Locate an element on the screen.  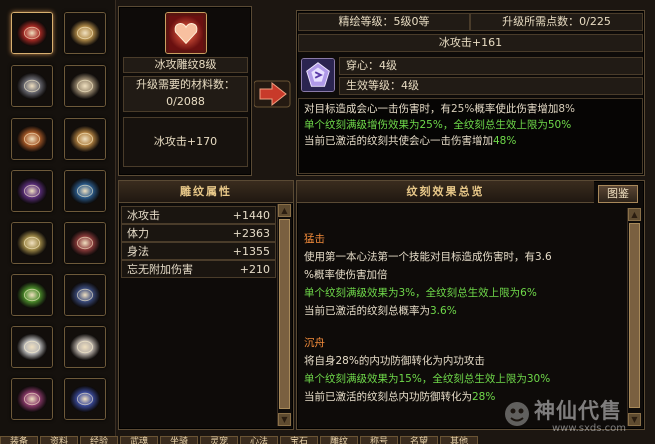
points-needed: 升级所需点数：0/225 is located at coordinates (556, 22).